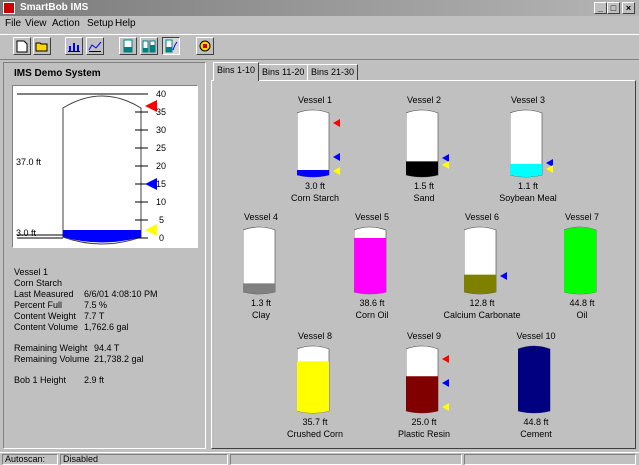 This screenshot has height=465, width=639. I want to click on vessel-height: 44.8 ft, so click(582, 303).